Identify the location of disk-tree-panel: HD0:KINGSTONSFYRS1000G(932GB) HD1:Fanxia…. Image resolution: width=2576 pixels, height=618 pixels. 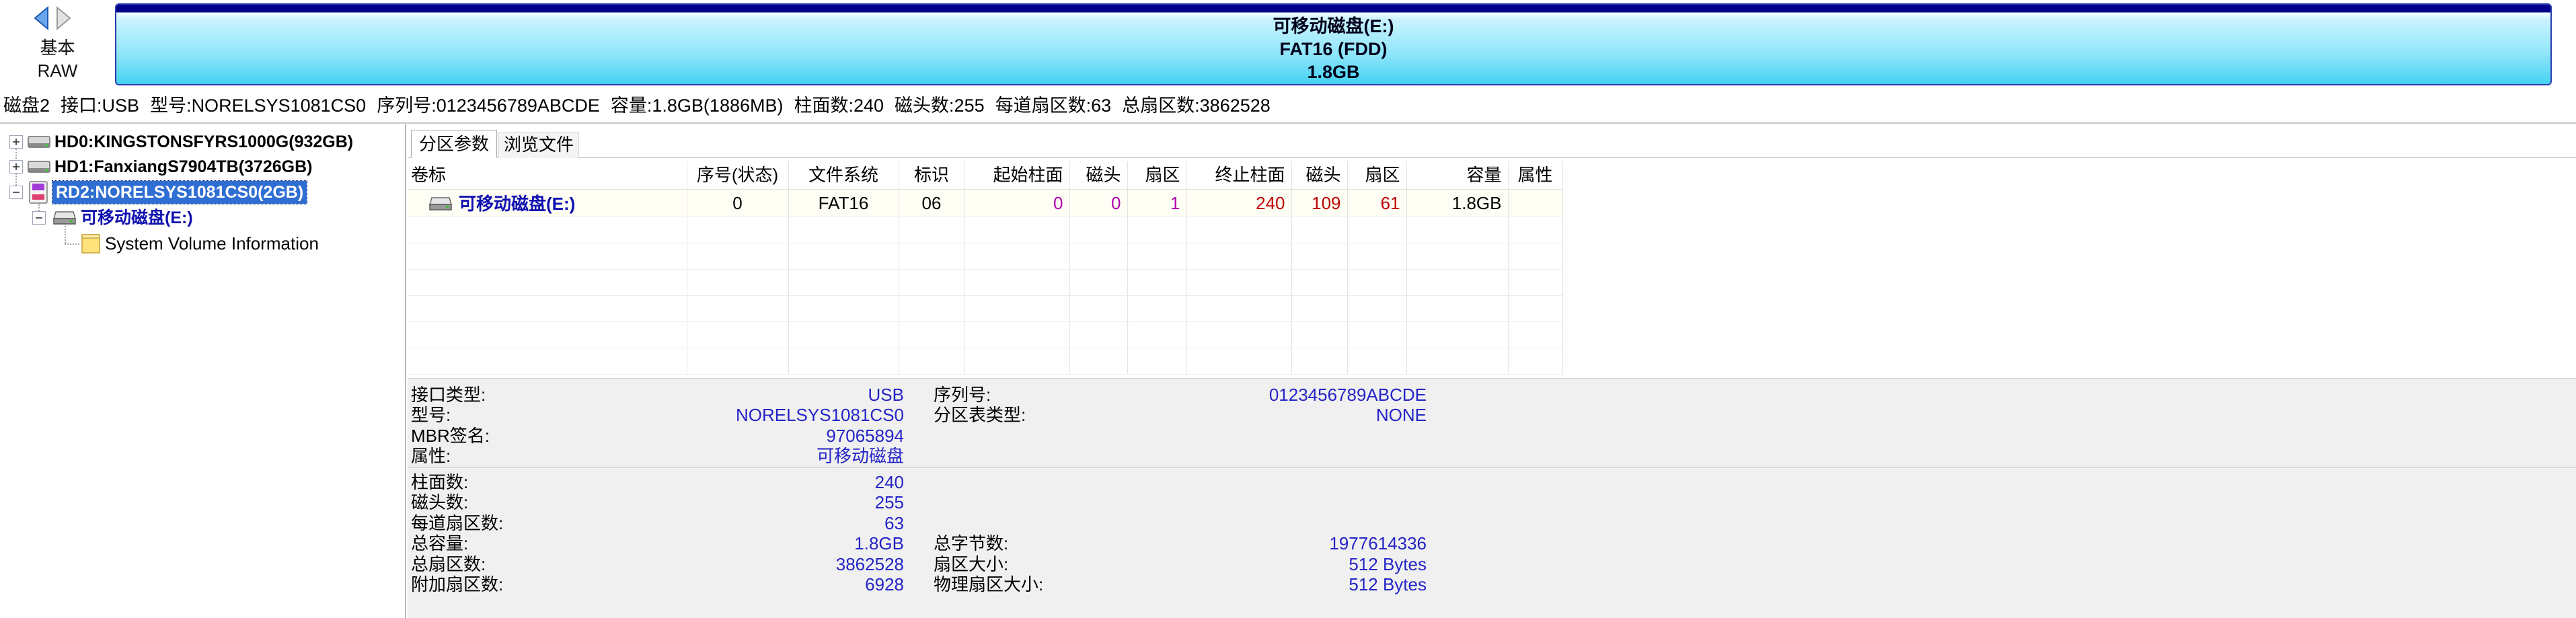
(203, 371).